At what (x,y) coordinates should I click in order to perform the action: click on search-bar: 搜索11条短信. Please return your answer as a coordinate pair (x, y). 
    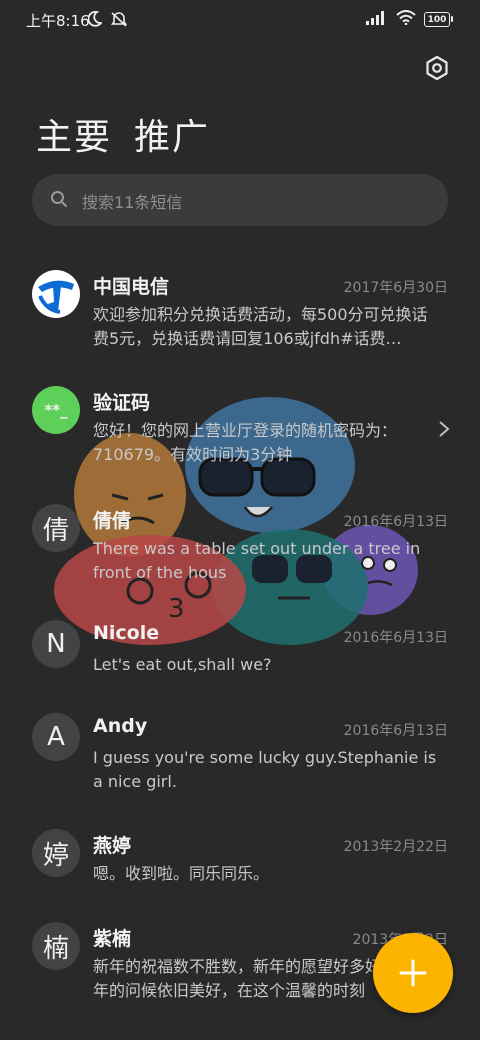
    Looking at the image, I should click on (240, 200).